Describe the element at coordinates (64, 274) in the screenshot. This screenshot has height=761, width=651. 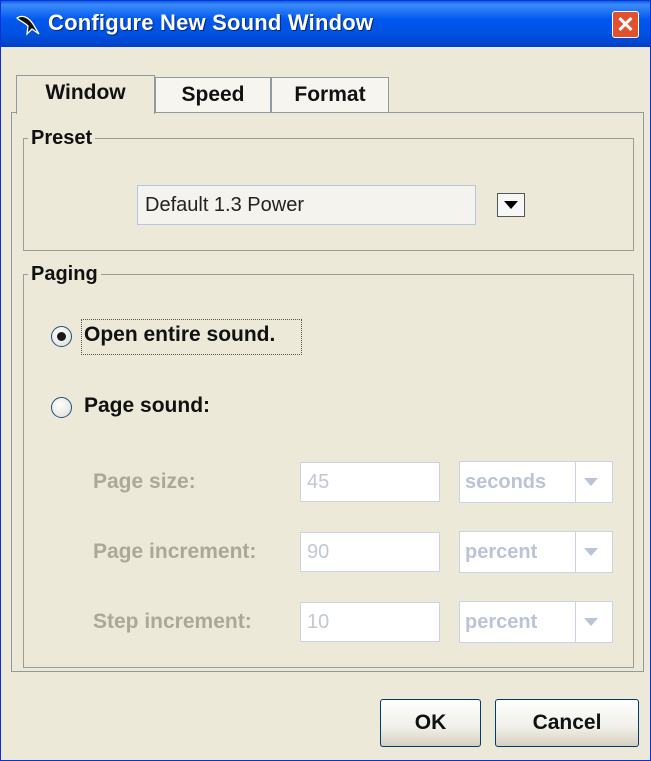
I see `paging-legend: Paging` at that location.